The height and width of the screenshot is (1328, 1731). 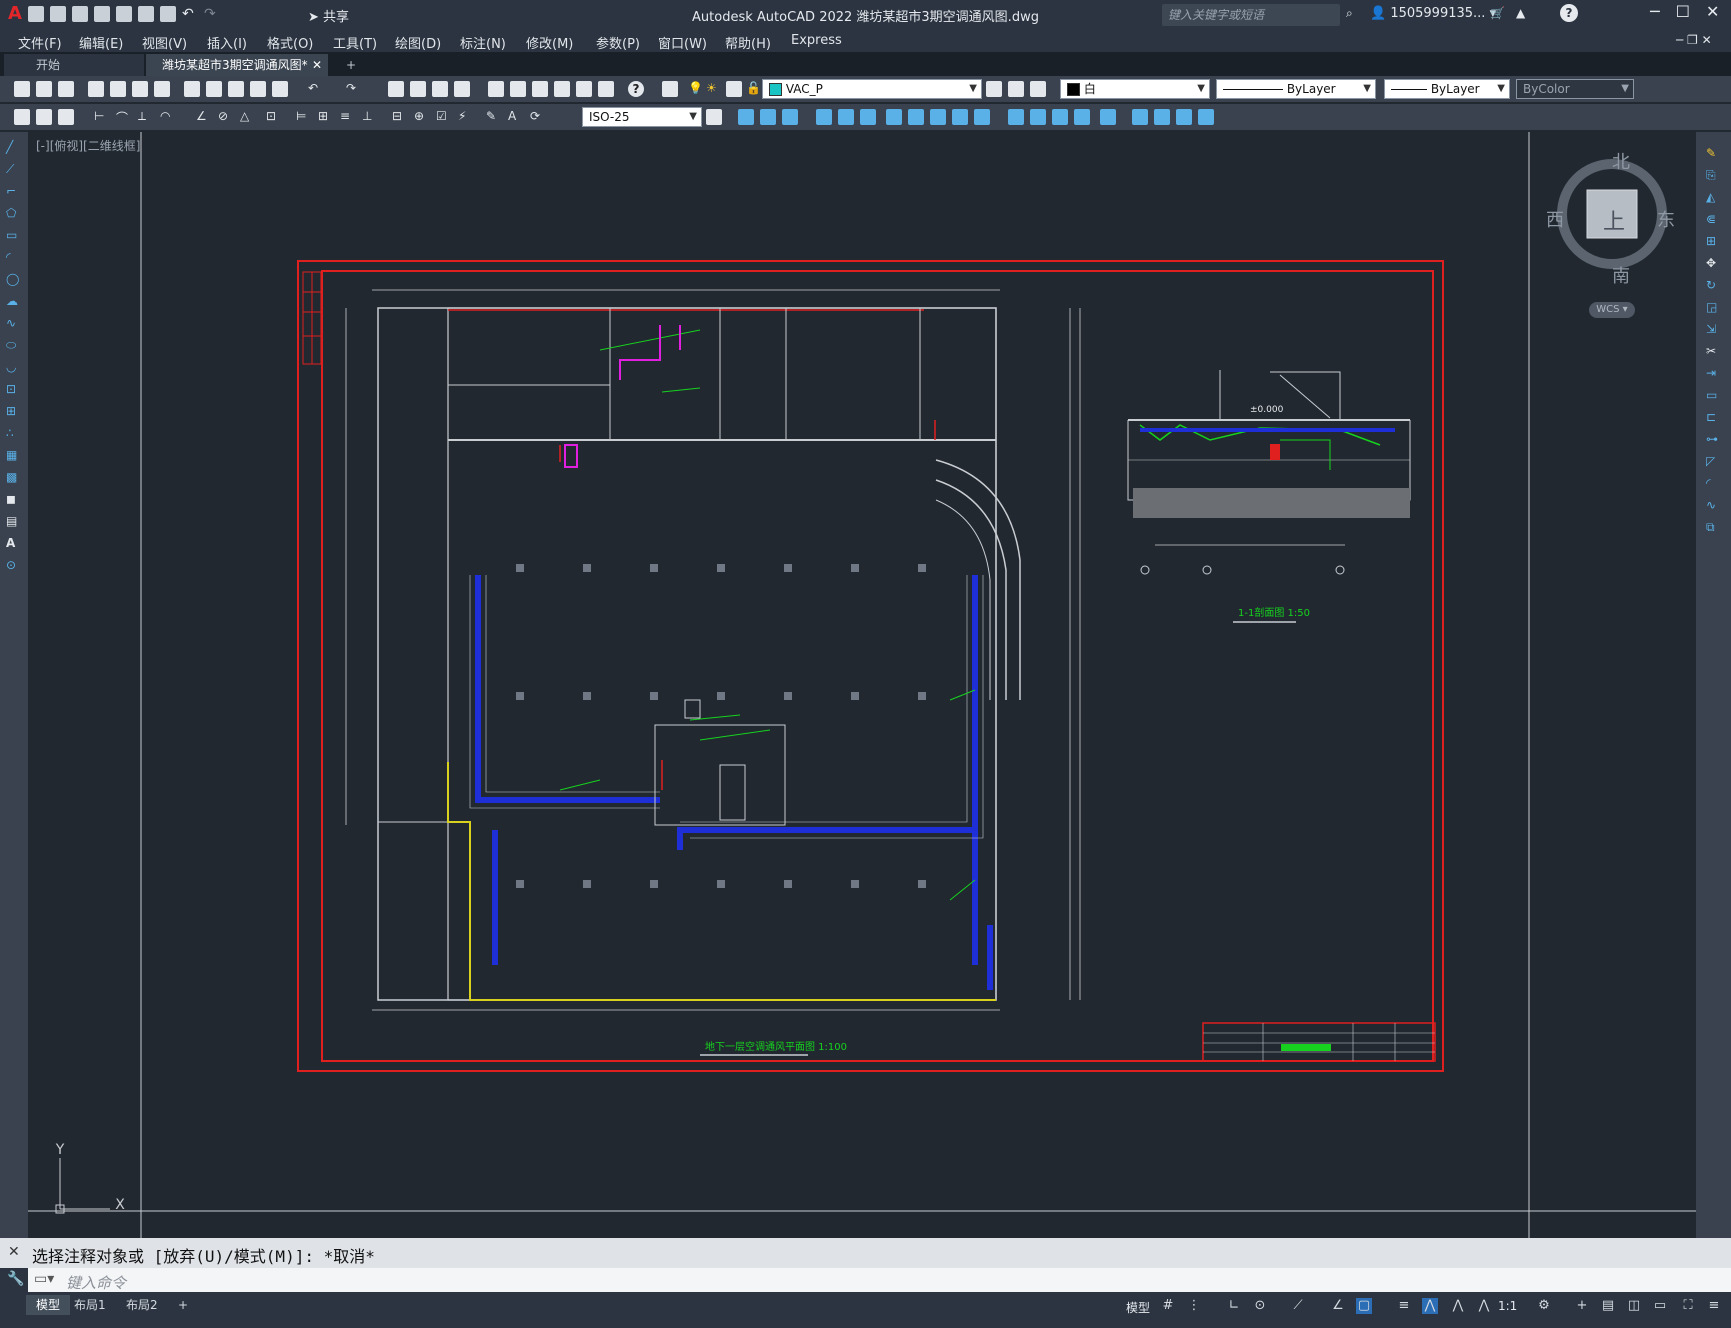 I want to click on zoom-previous-icon, so click(x=462, y=89).